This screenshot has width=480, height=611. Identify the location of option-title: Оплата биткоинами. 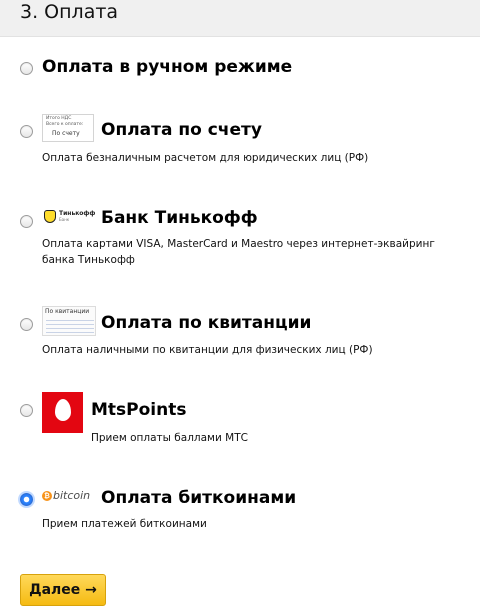
(199, 498).